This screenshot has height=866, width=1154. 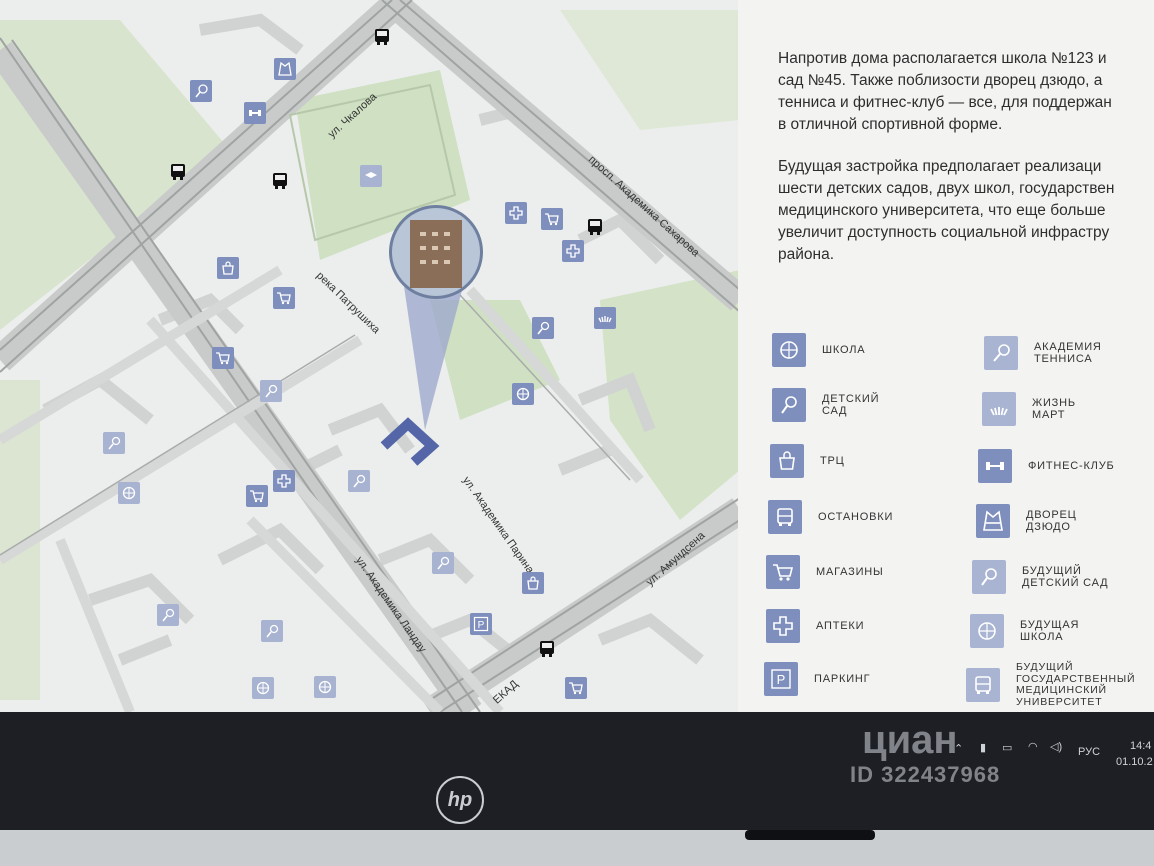 I want to click on legend-label: ЖИЗНЬ МАРТ, so click(x=1054, y=409).